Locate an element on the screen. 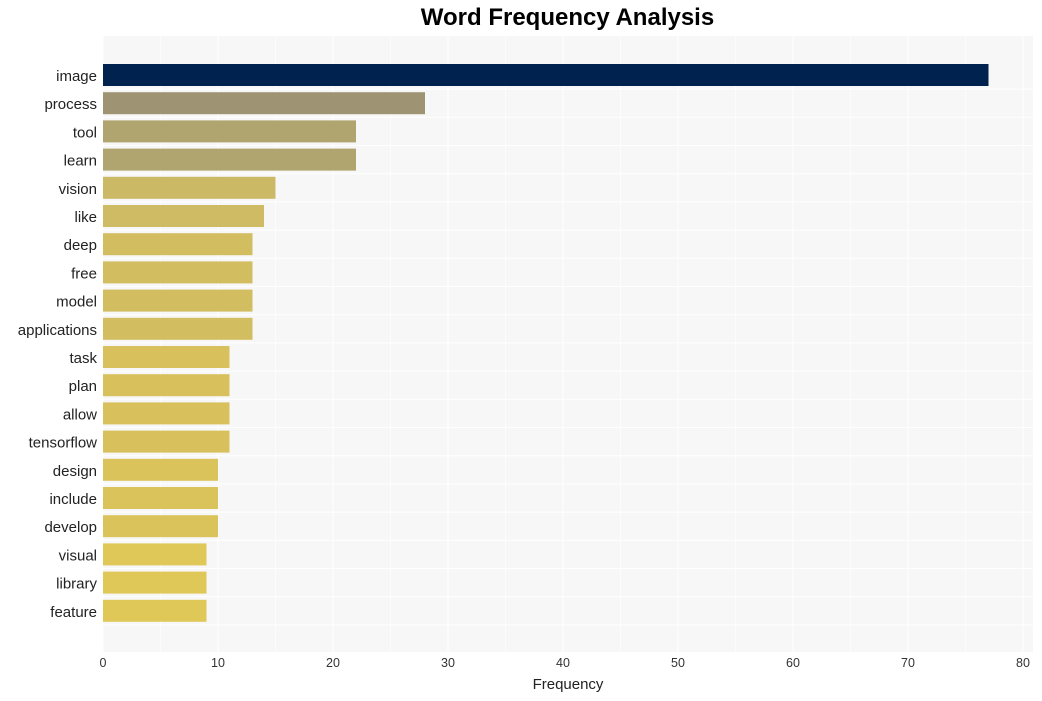 The height and width of the screenshot is (701, 1042). bar-task is located at coordinates (166, 357).